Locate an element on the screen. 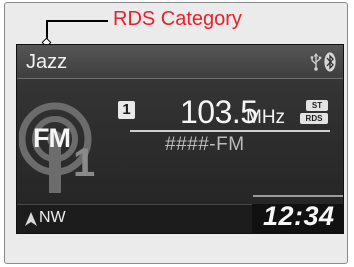 This screenshot has width=354, height=267. rds-badge: RDS is located at coordinates (314, 118).